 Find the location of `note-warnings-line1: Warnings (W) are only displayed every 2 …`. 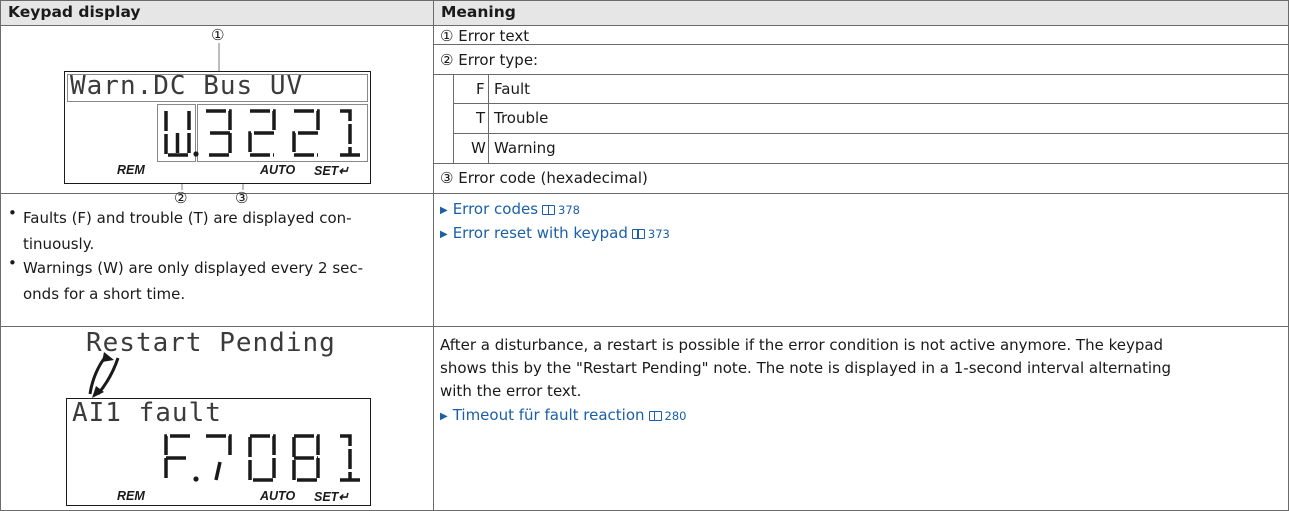

note-warnings-line1: Warnings (W) are only displayed every 2 … is located at coordinates (193, 268).